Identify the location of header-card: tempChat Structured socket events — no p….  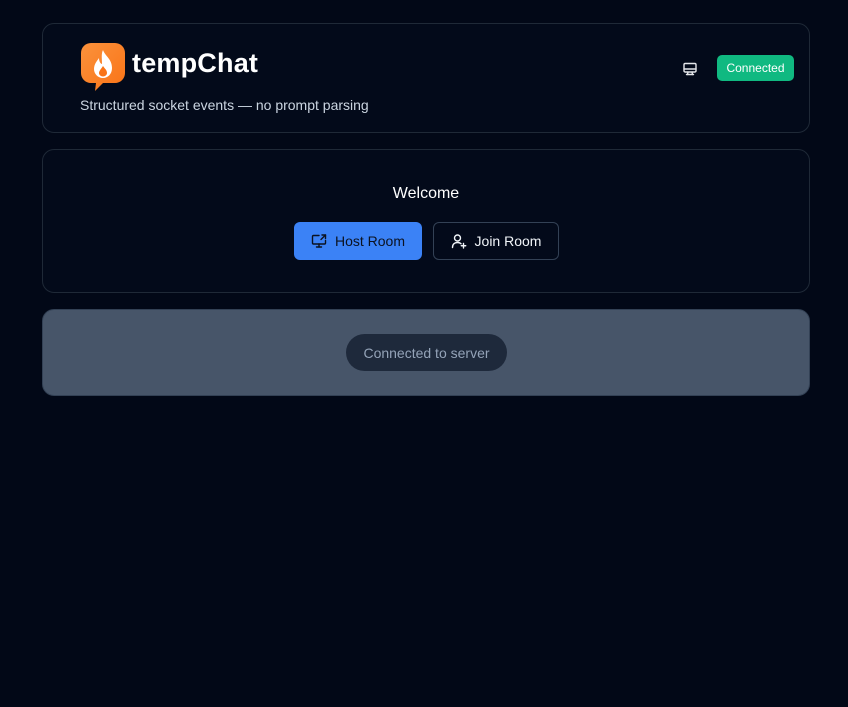
(426, 78).